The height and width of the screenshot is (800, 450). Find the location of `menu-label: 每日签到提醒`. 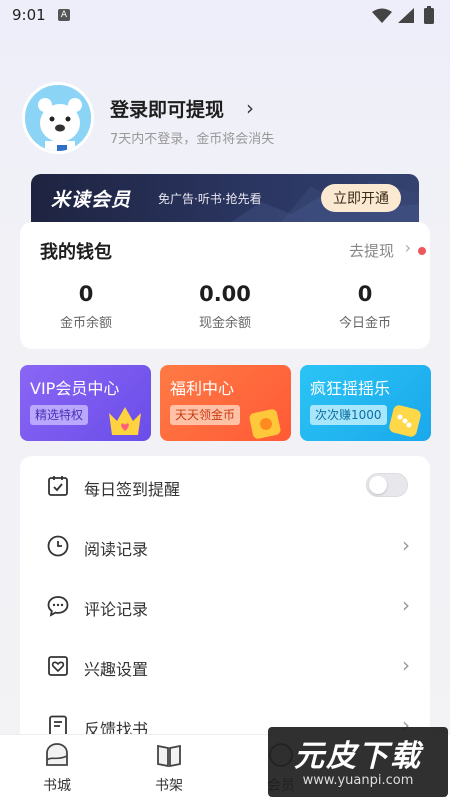

menu-label: 每日签到提醒 is located at coordinates (132, 489).